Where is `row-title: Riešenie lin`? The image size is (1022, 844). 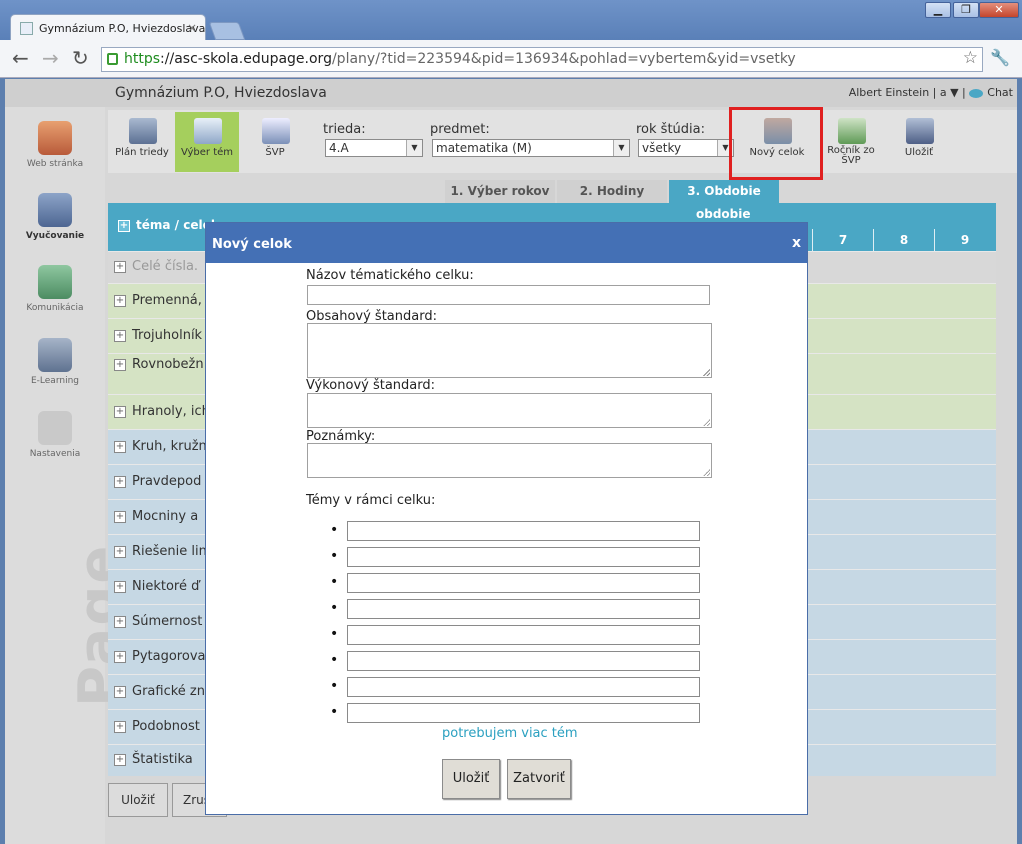
row-title: Riešenie lin is located at coordinates (169, 551).